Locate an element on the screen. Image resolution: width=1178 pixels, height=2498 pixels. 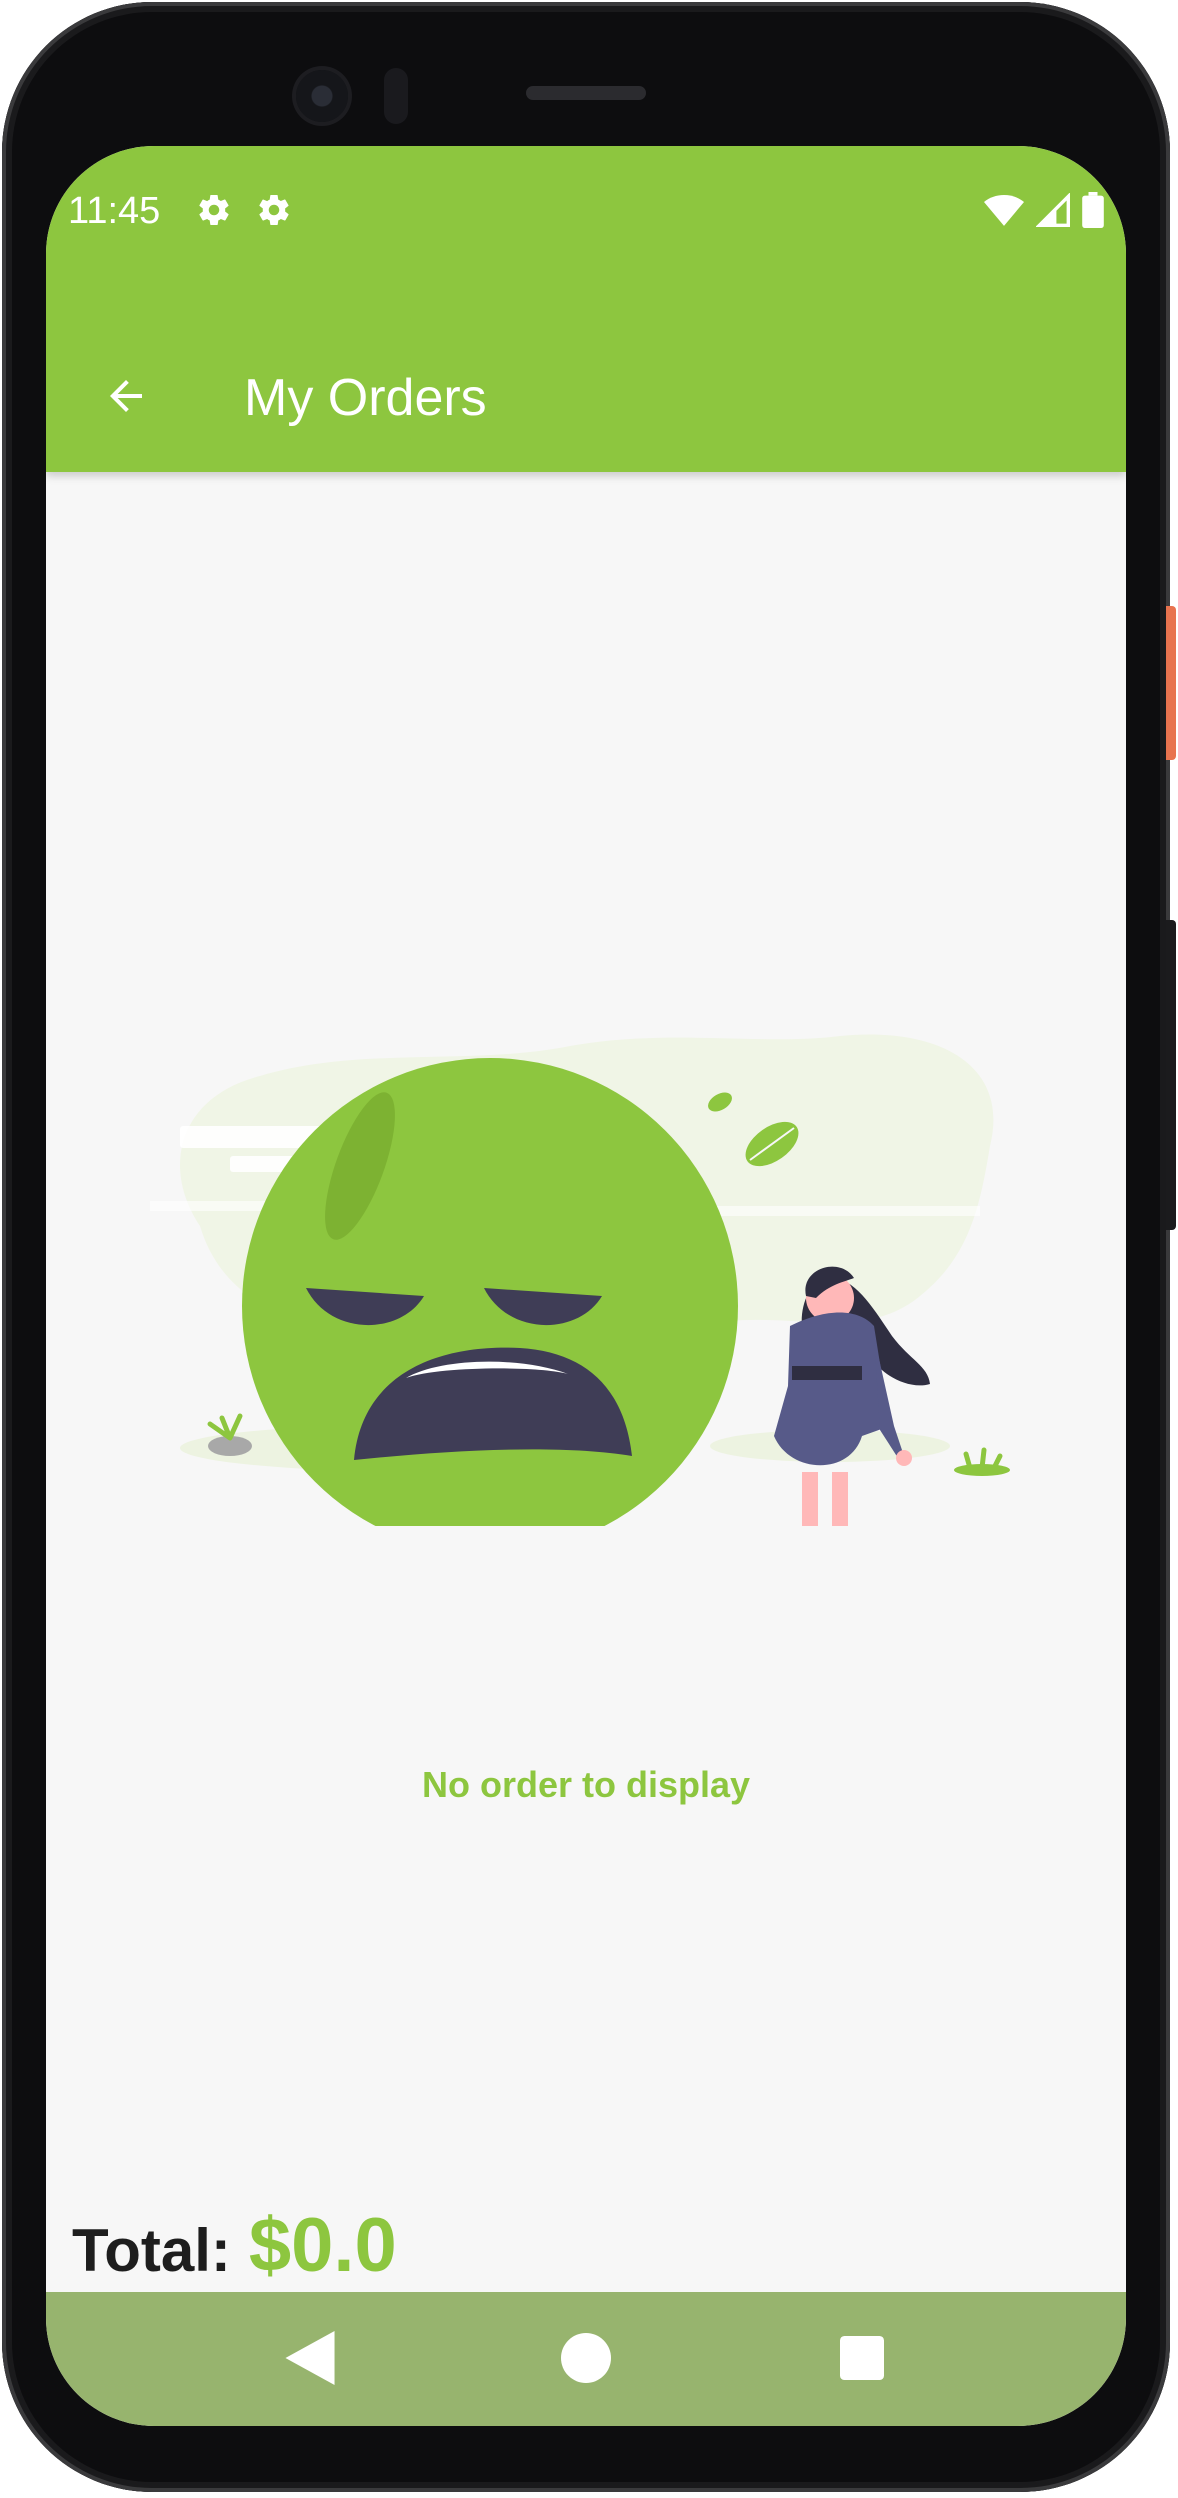
total-value: $0.0 is located at coordinates (322, 2245).